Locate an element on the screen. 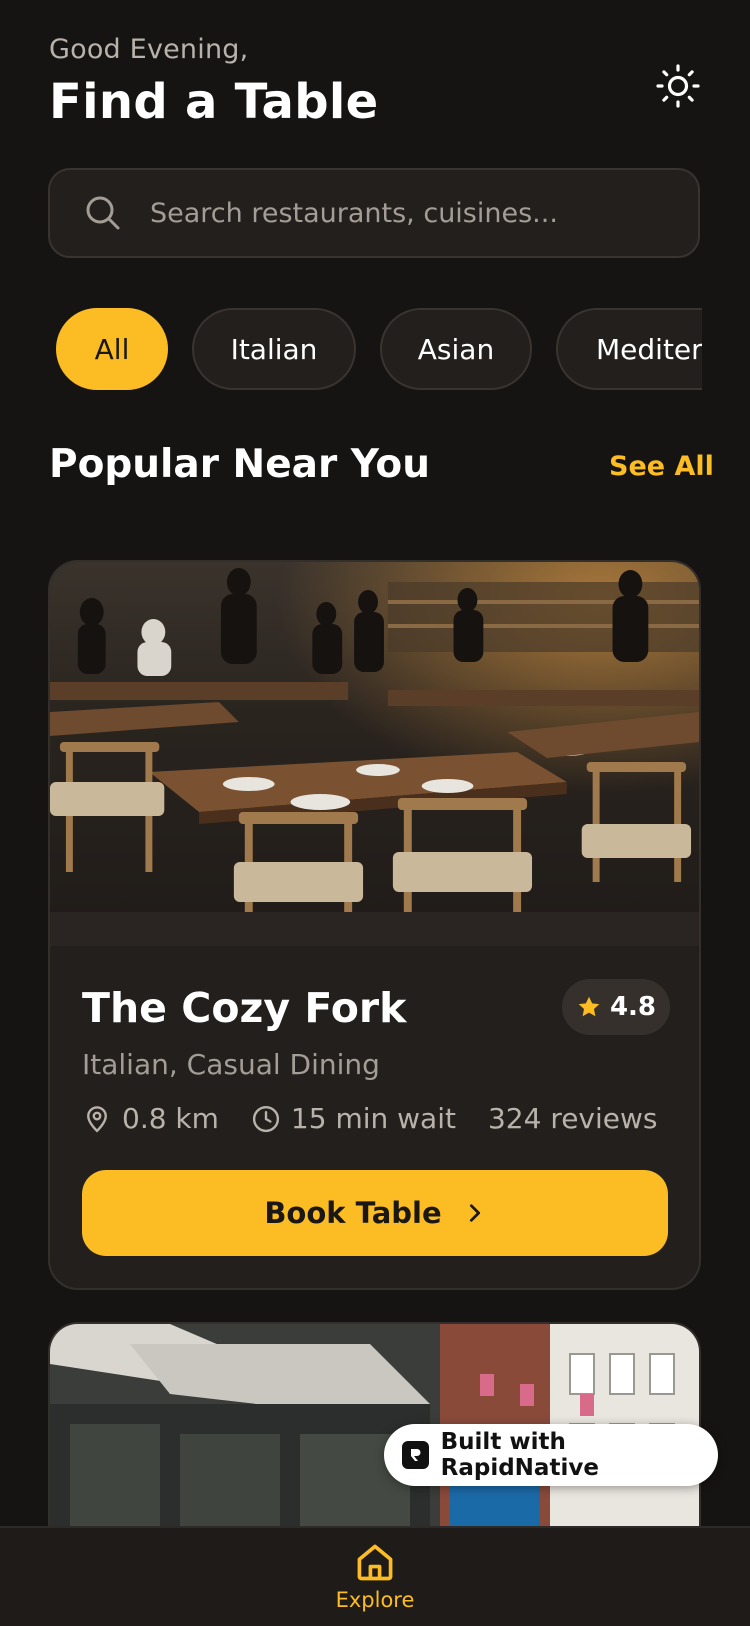 This screenshot has height=1626, width=750. category-chip-italian: Italian is located at coordinates (274, 349).